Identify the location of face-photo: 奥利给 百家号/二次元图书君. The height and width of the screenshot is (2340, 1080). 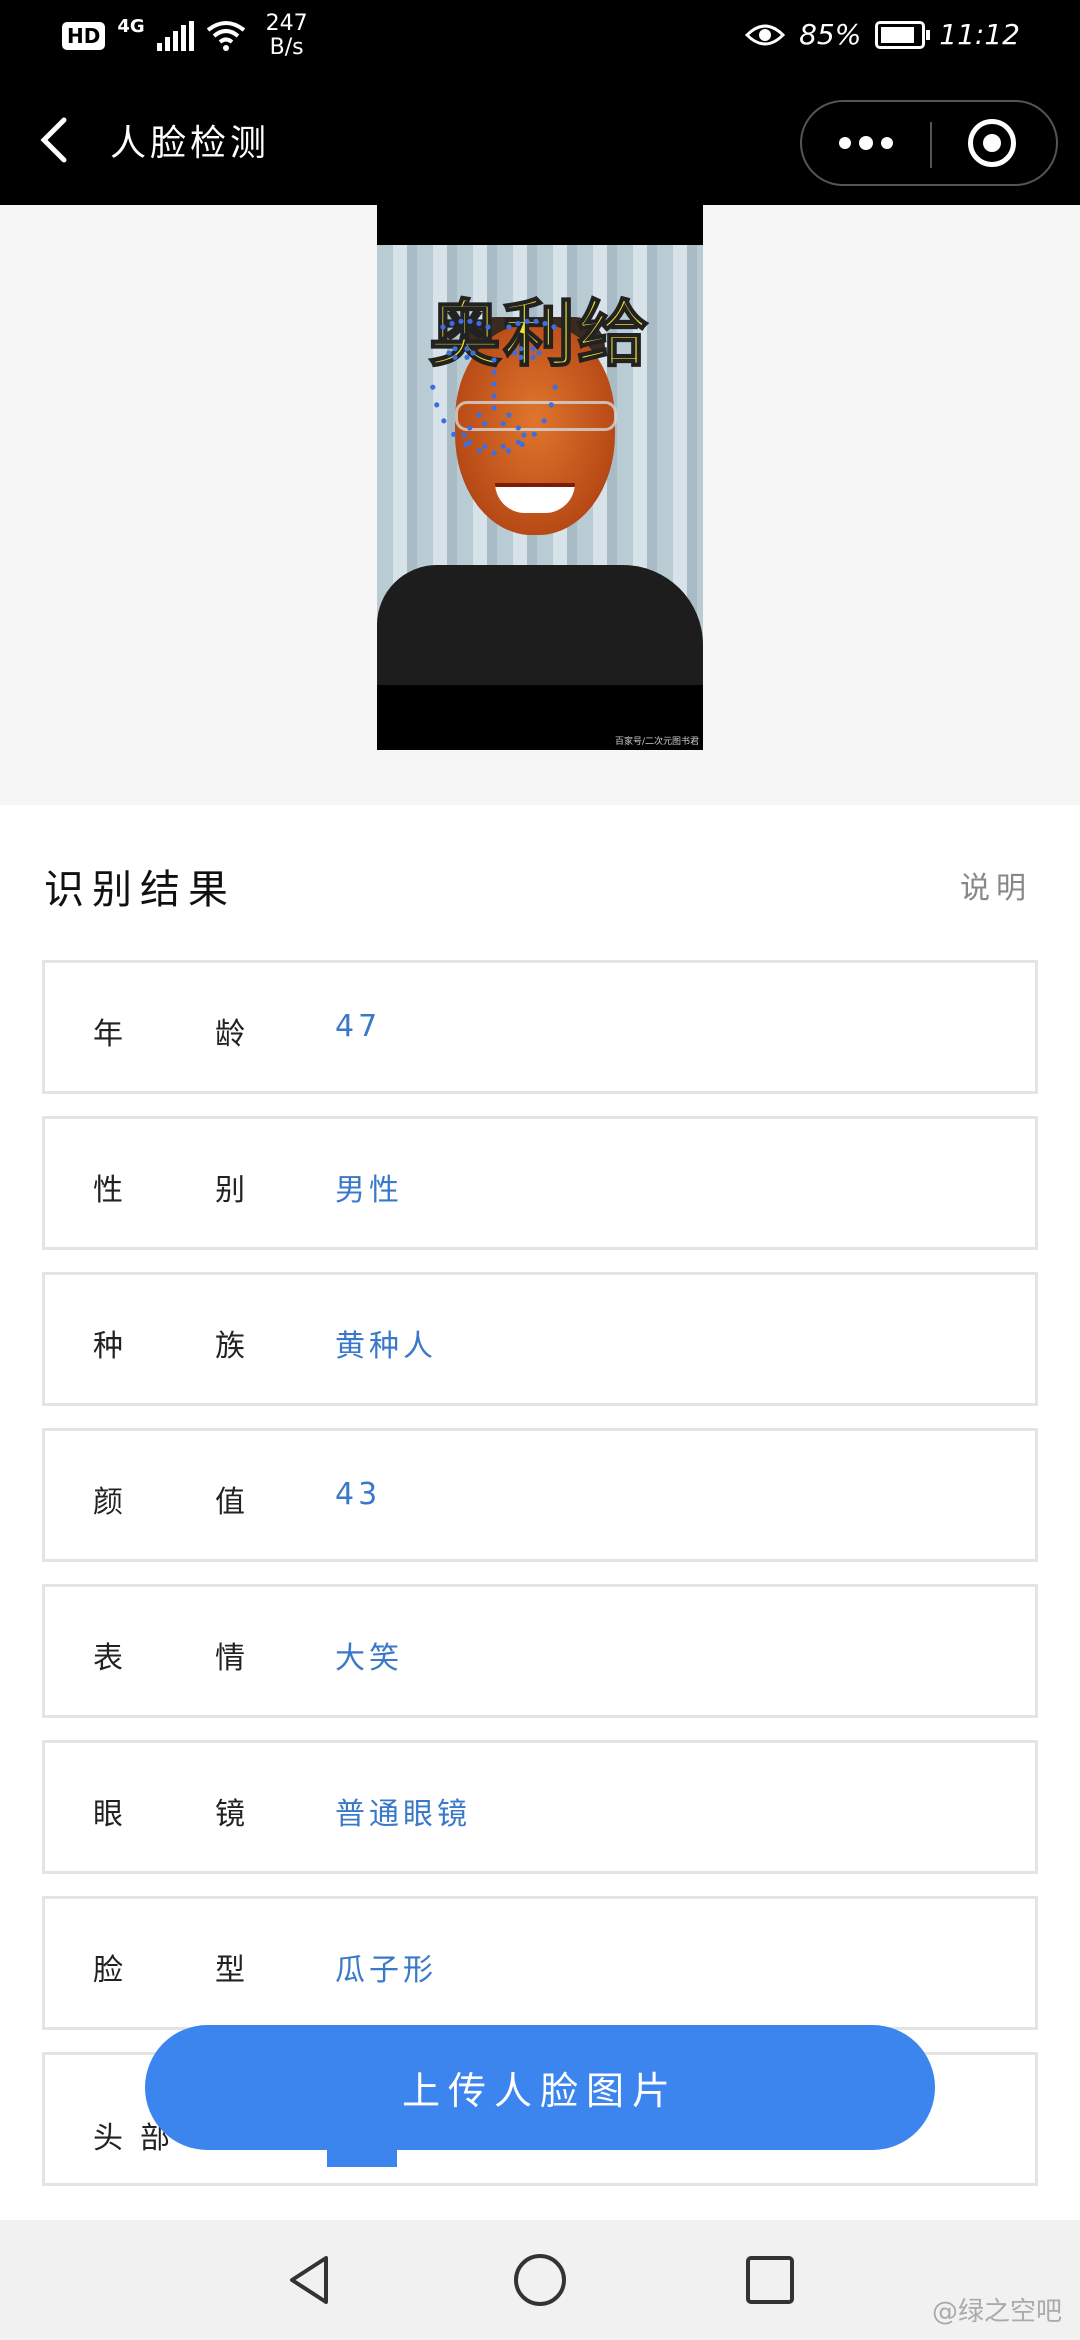
(540, 477).